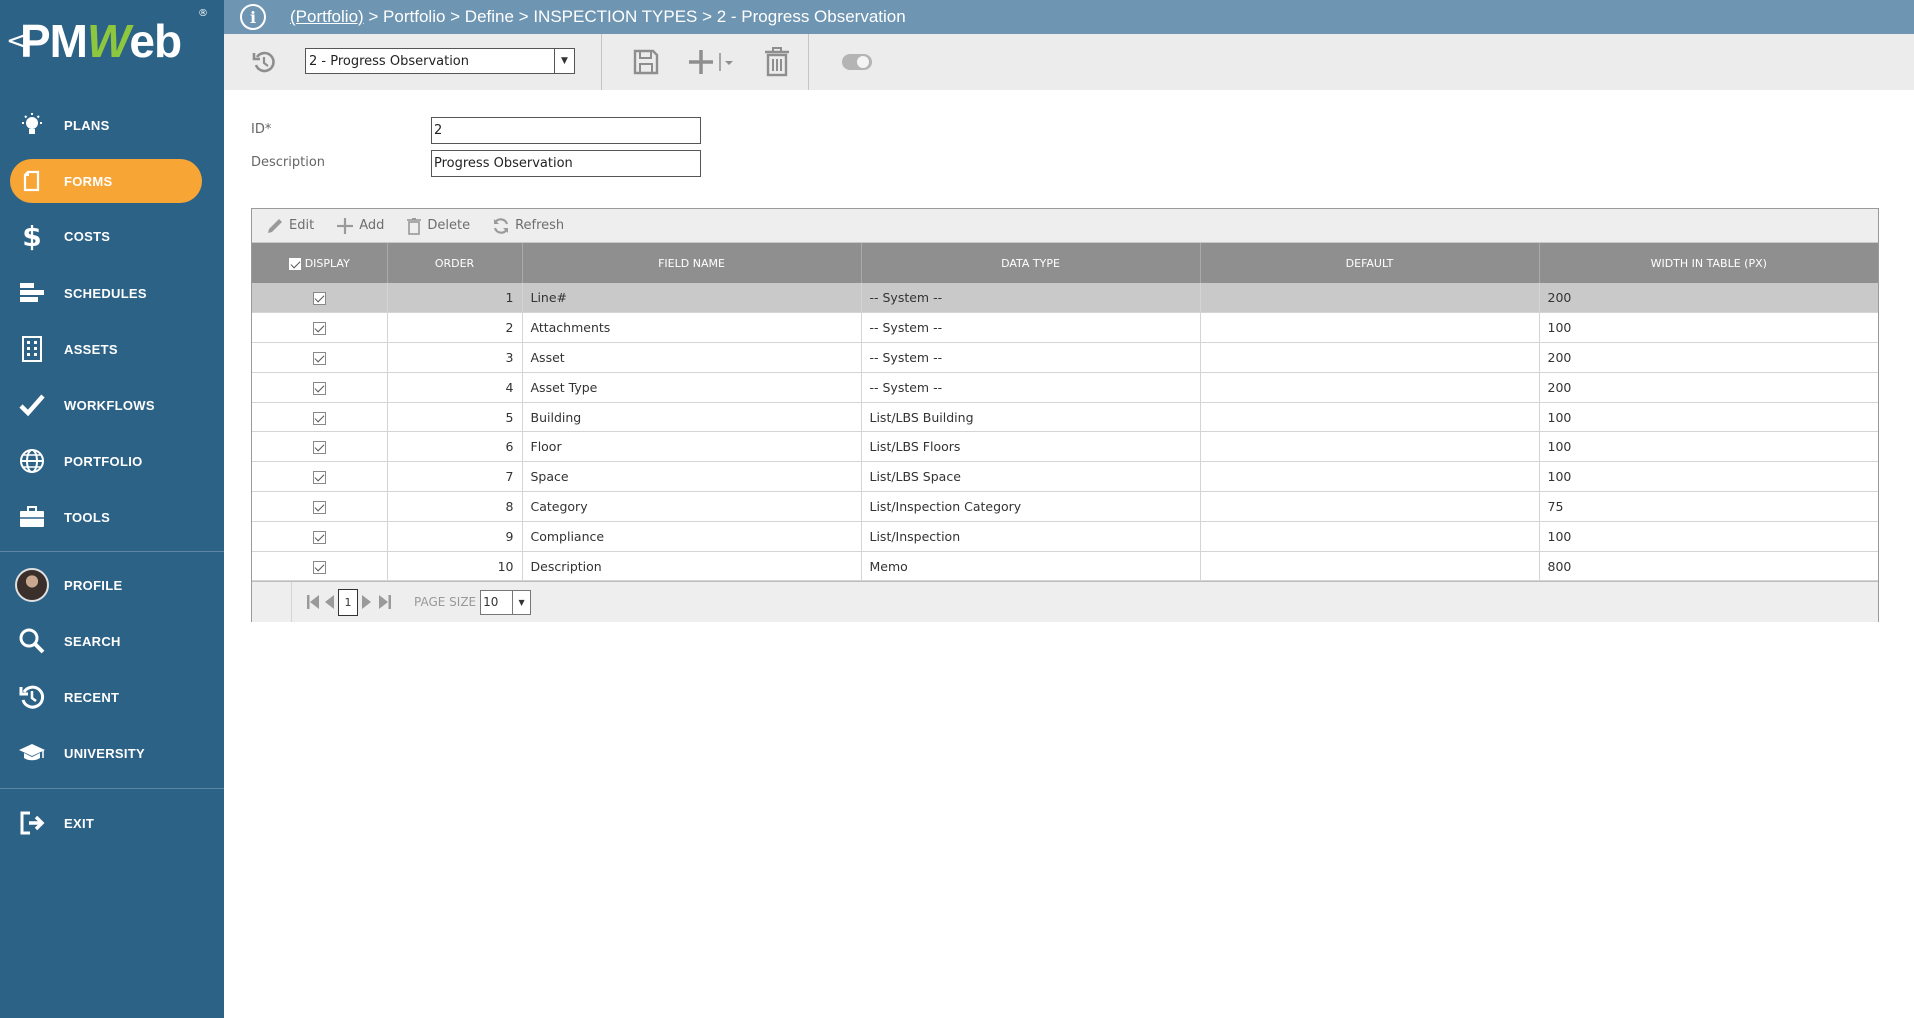  Describe the element at coordinates (106, 349) in the screenshot. I see `sidebar-item-assets: ASSETS` at that location.